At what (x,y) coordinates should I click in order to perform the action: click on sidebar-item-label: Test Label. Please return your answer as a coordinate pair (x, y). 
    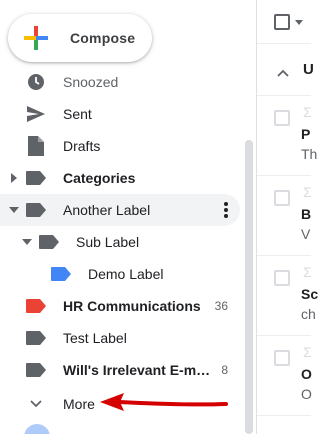
    Looking at the image, I should click on (95, 338).